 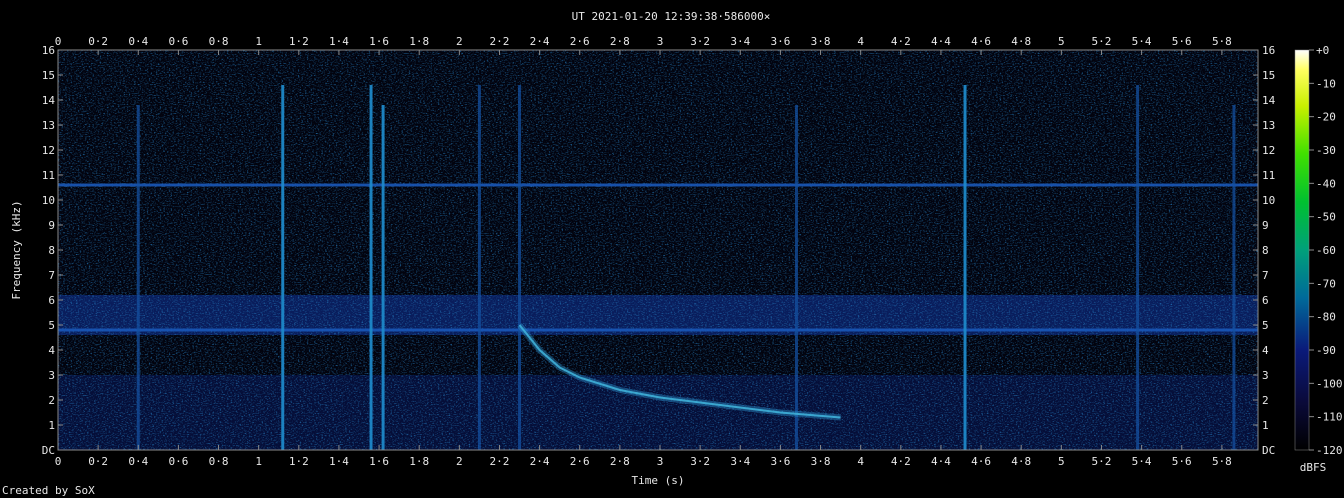 What do you see at coordinates (620, 41) in the screenshot?
I see `x-tick-label: 2·8` at bounding box center [620, 41].